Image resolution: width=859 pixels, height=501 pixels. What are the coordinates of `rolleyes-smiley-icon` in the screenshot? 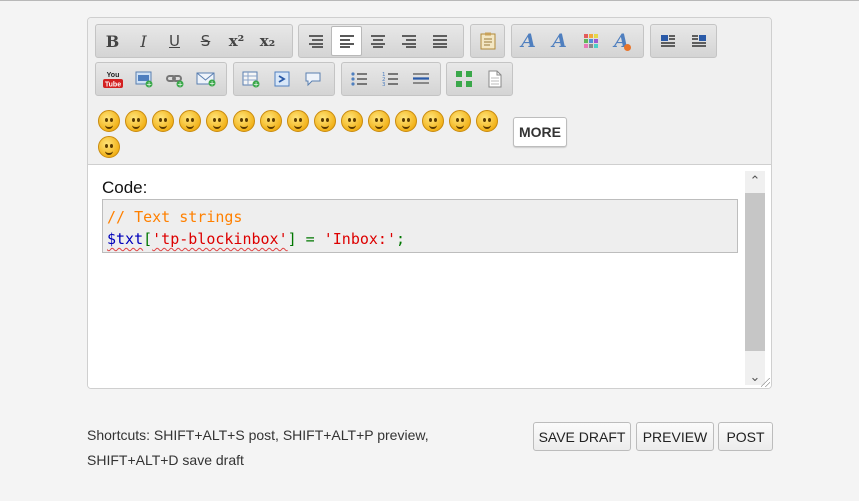 It's located at (325, 121).